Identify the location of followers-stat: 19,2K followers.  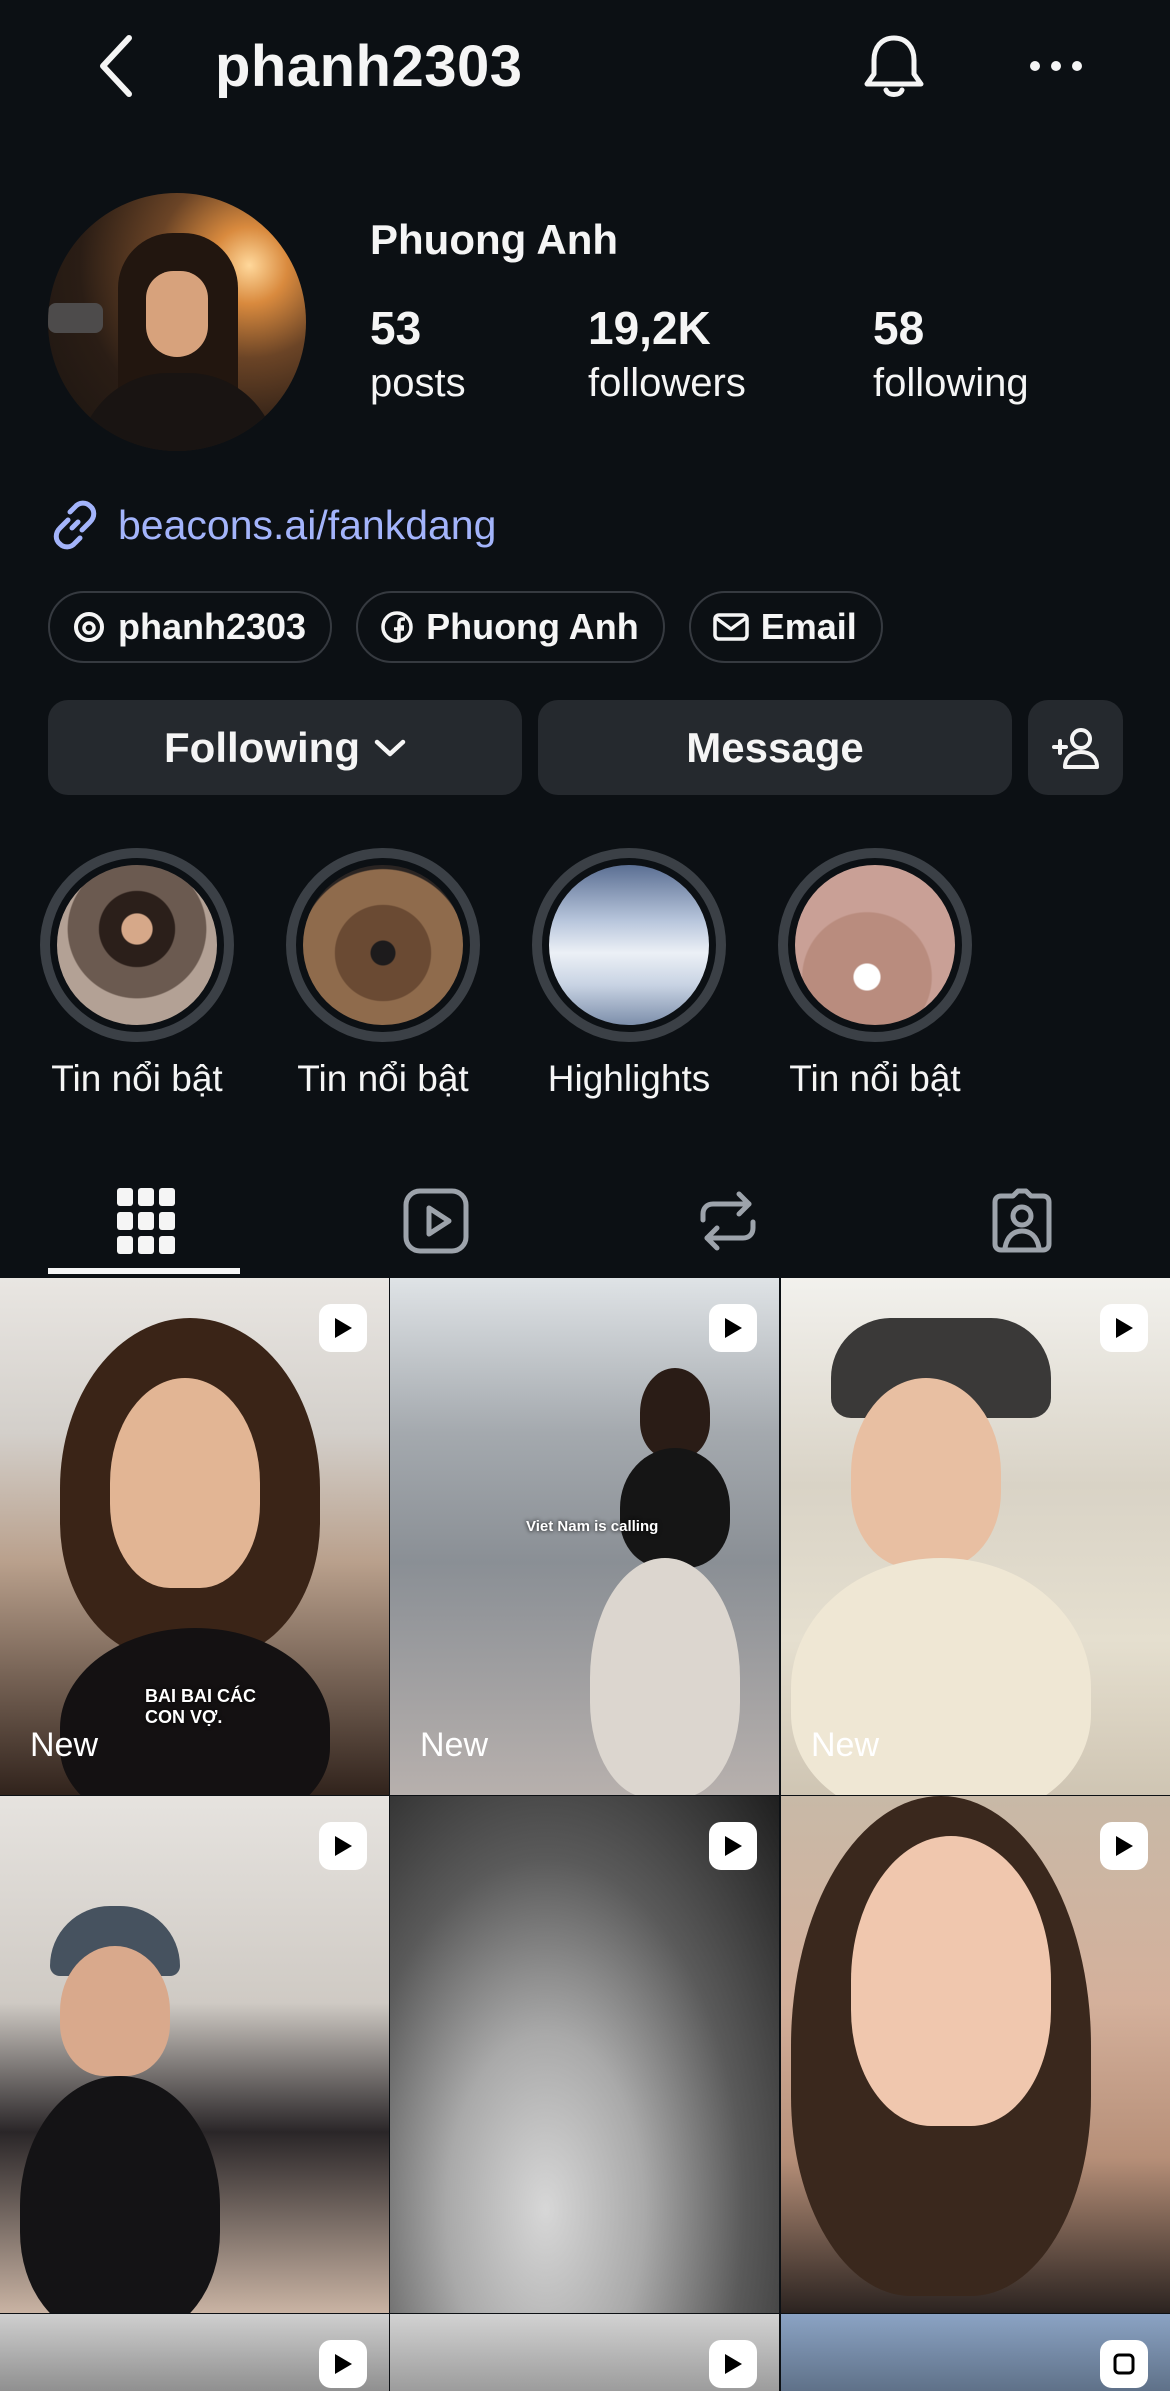
(667, 353).